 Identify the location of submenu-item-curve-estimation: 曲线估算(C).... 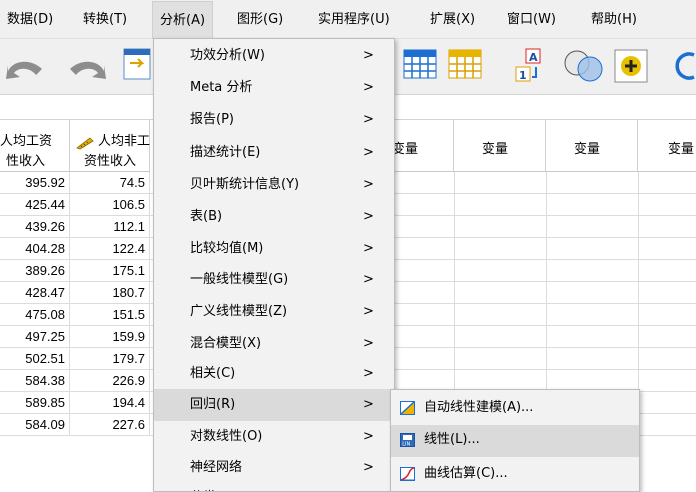
(515, 474).